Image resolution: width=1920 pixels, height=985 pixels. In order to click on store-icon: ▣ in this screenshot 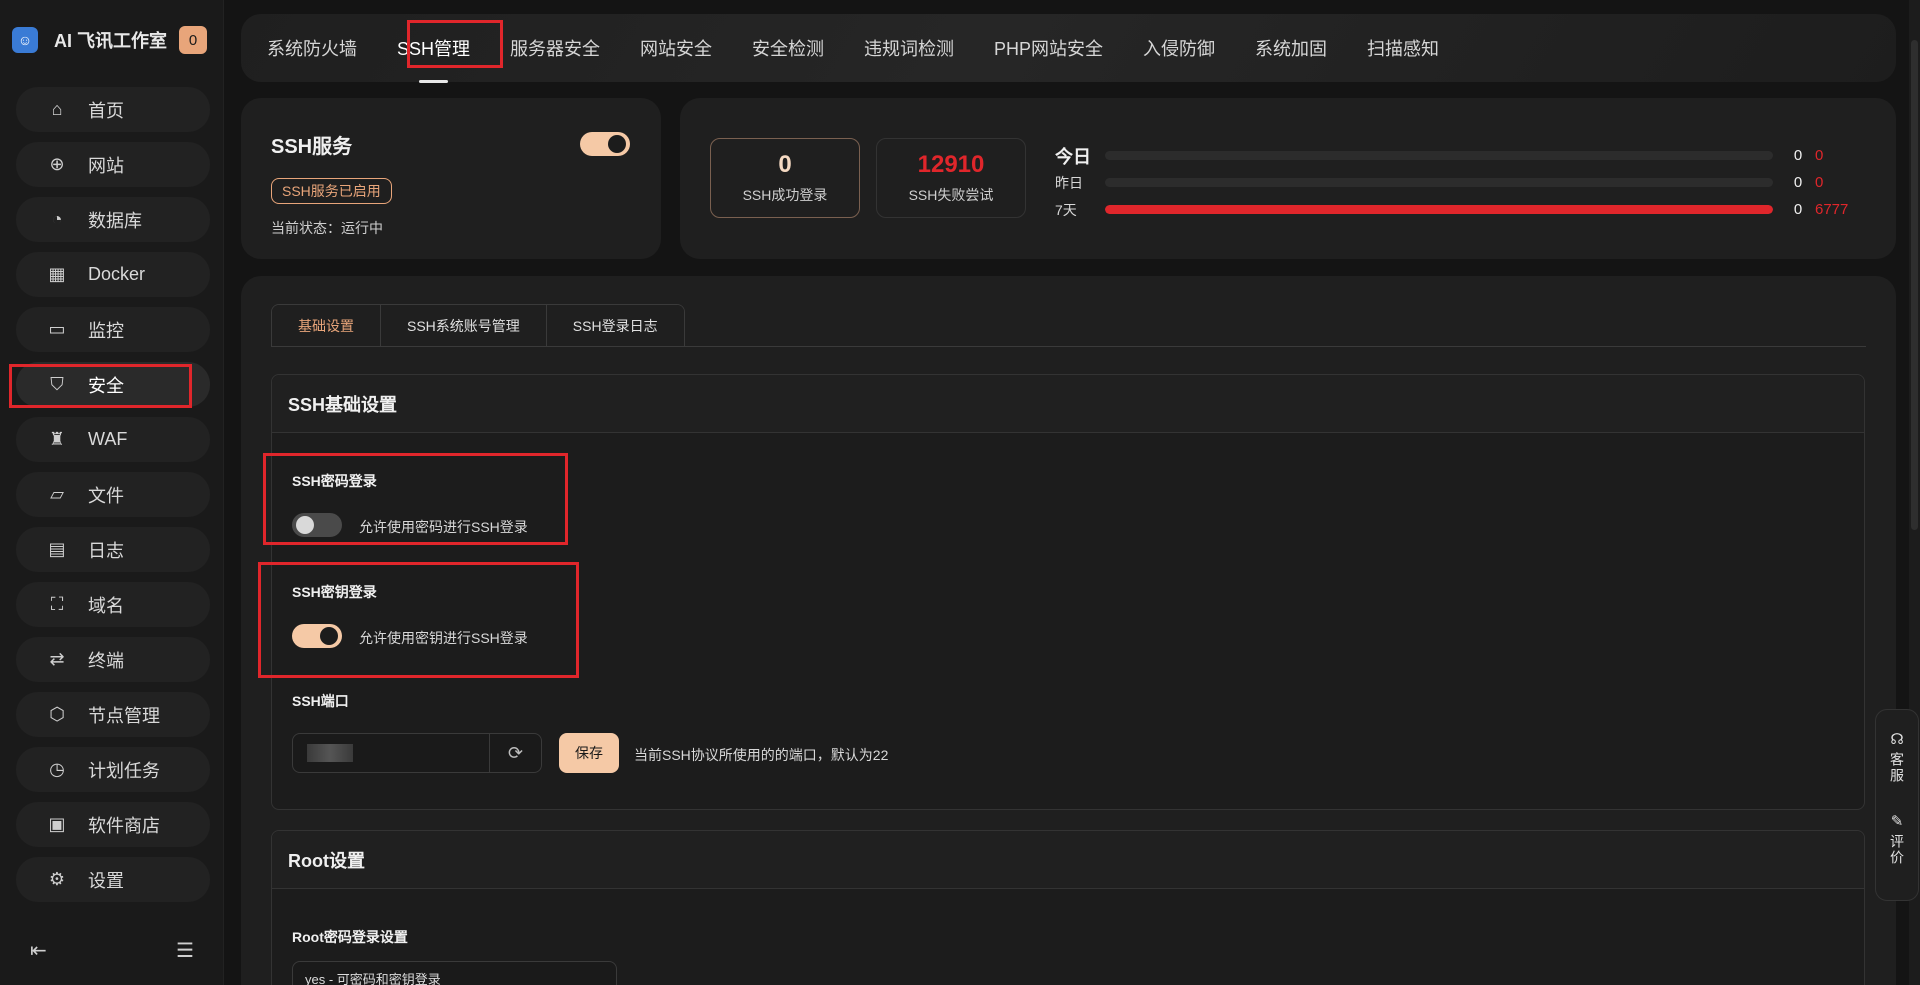, I will do `click(57, 824)`.